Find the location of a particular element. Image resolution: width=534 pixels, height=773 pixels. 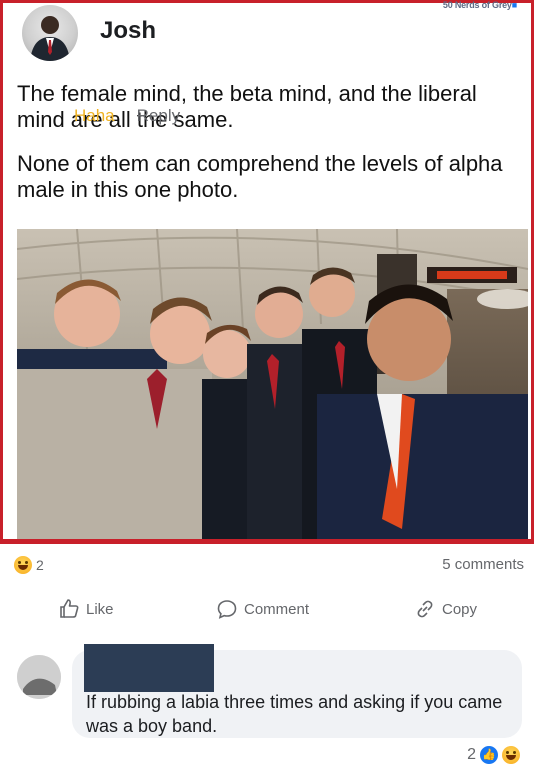

link-icon is located at coordinates (425, 609).